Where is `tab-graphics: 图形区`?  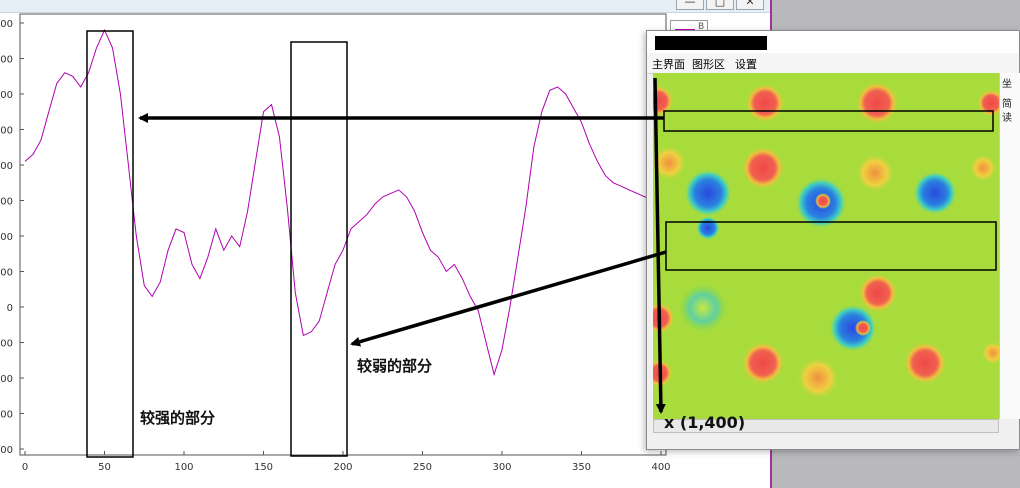 tab-graphics: 图形区 is located at coordinates (708, 64).